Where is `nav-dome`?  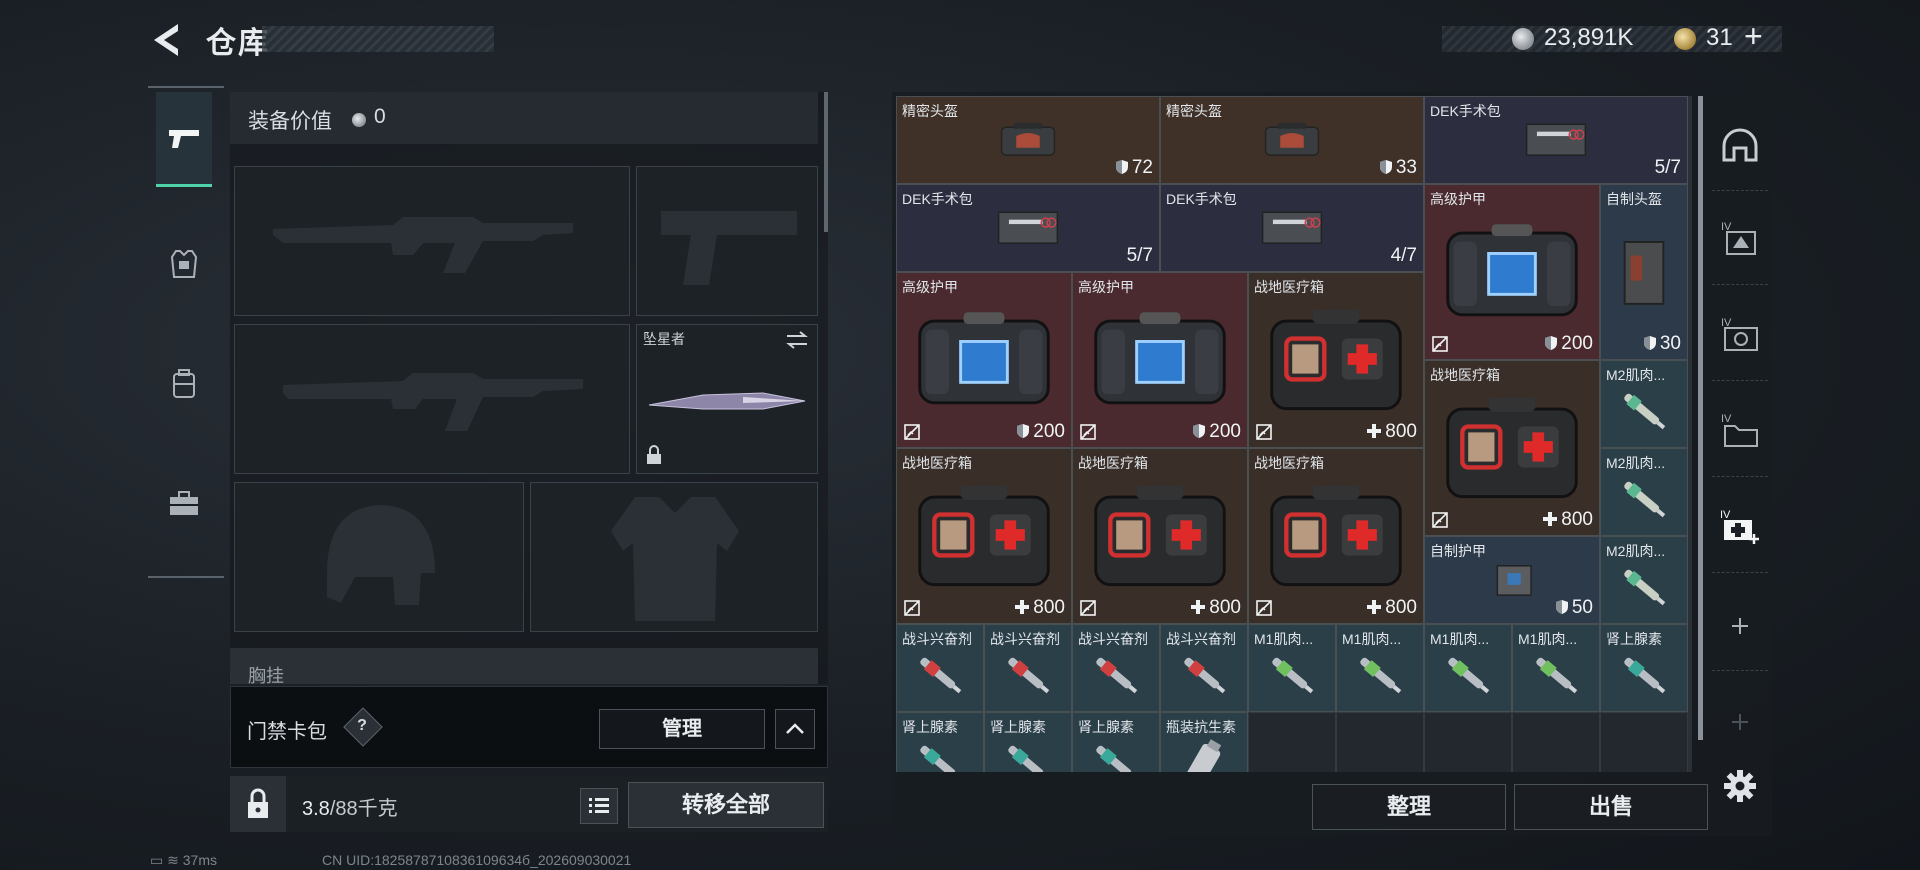 nav-dome is located at coordinates (1740, 146).